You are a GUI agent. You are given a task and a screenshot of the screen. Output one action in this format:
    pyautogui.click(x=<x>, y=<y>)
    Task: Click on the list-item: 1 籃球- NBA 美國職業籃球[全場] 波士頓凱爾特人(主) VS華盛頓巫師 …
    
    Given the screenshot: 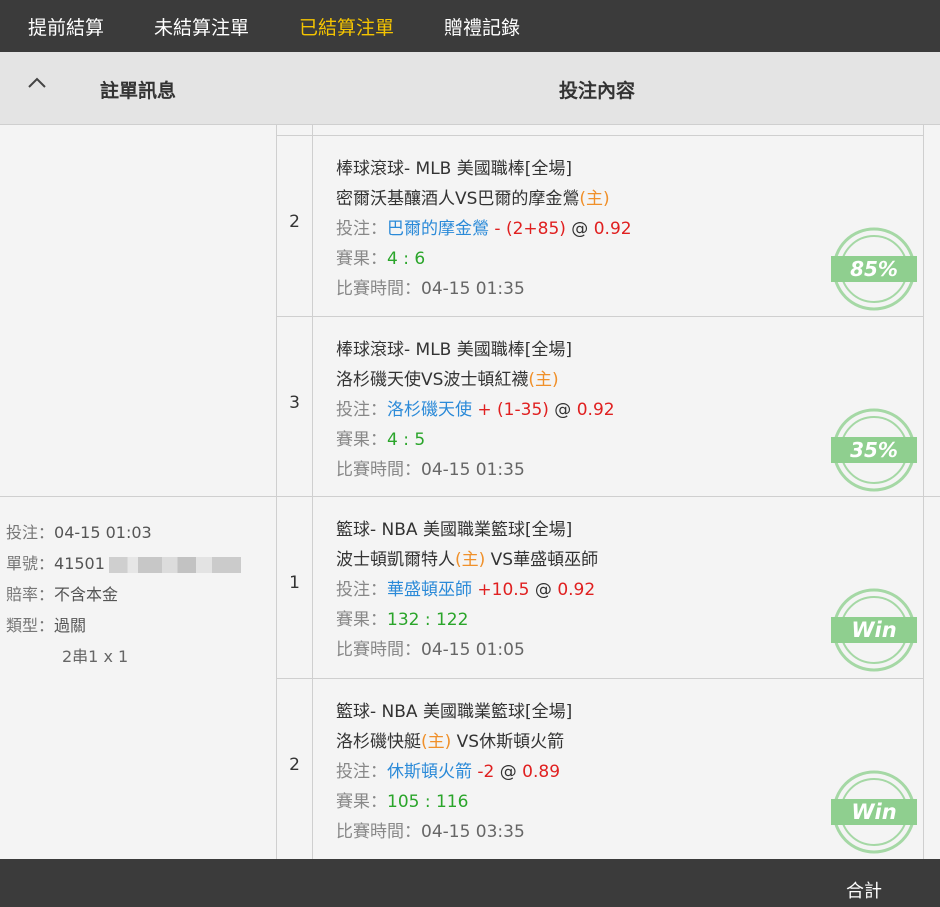 What is the action you would take?
    pyautogui.click(x=606, y=587)
    